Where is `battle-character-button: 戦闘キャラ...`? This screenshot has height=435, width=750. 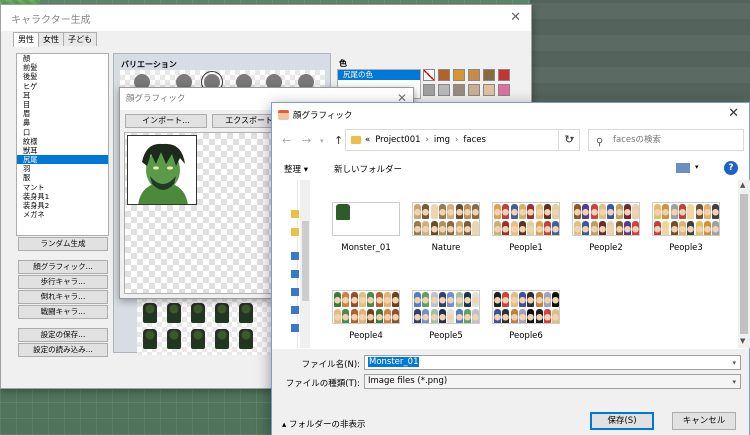
battle-character-button: 戦闘キャラ... is located at coordinates (63, 312).